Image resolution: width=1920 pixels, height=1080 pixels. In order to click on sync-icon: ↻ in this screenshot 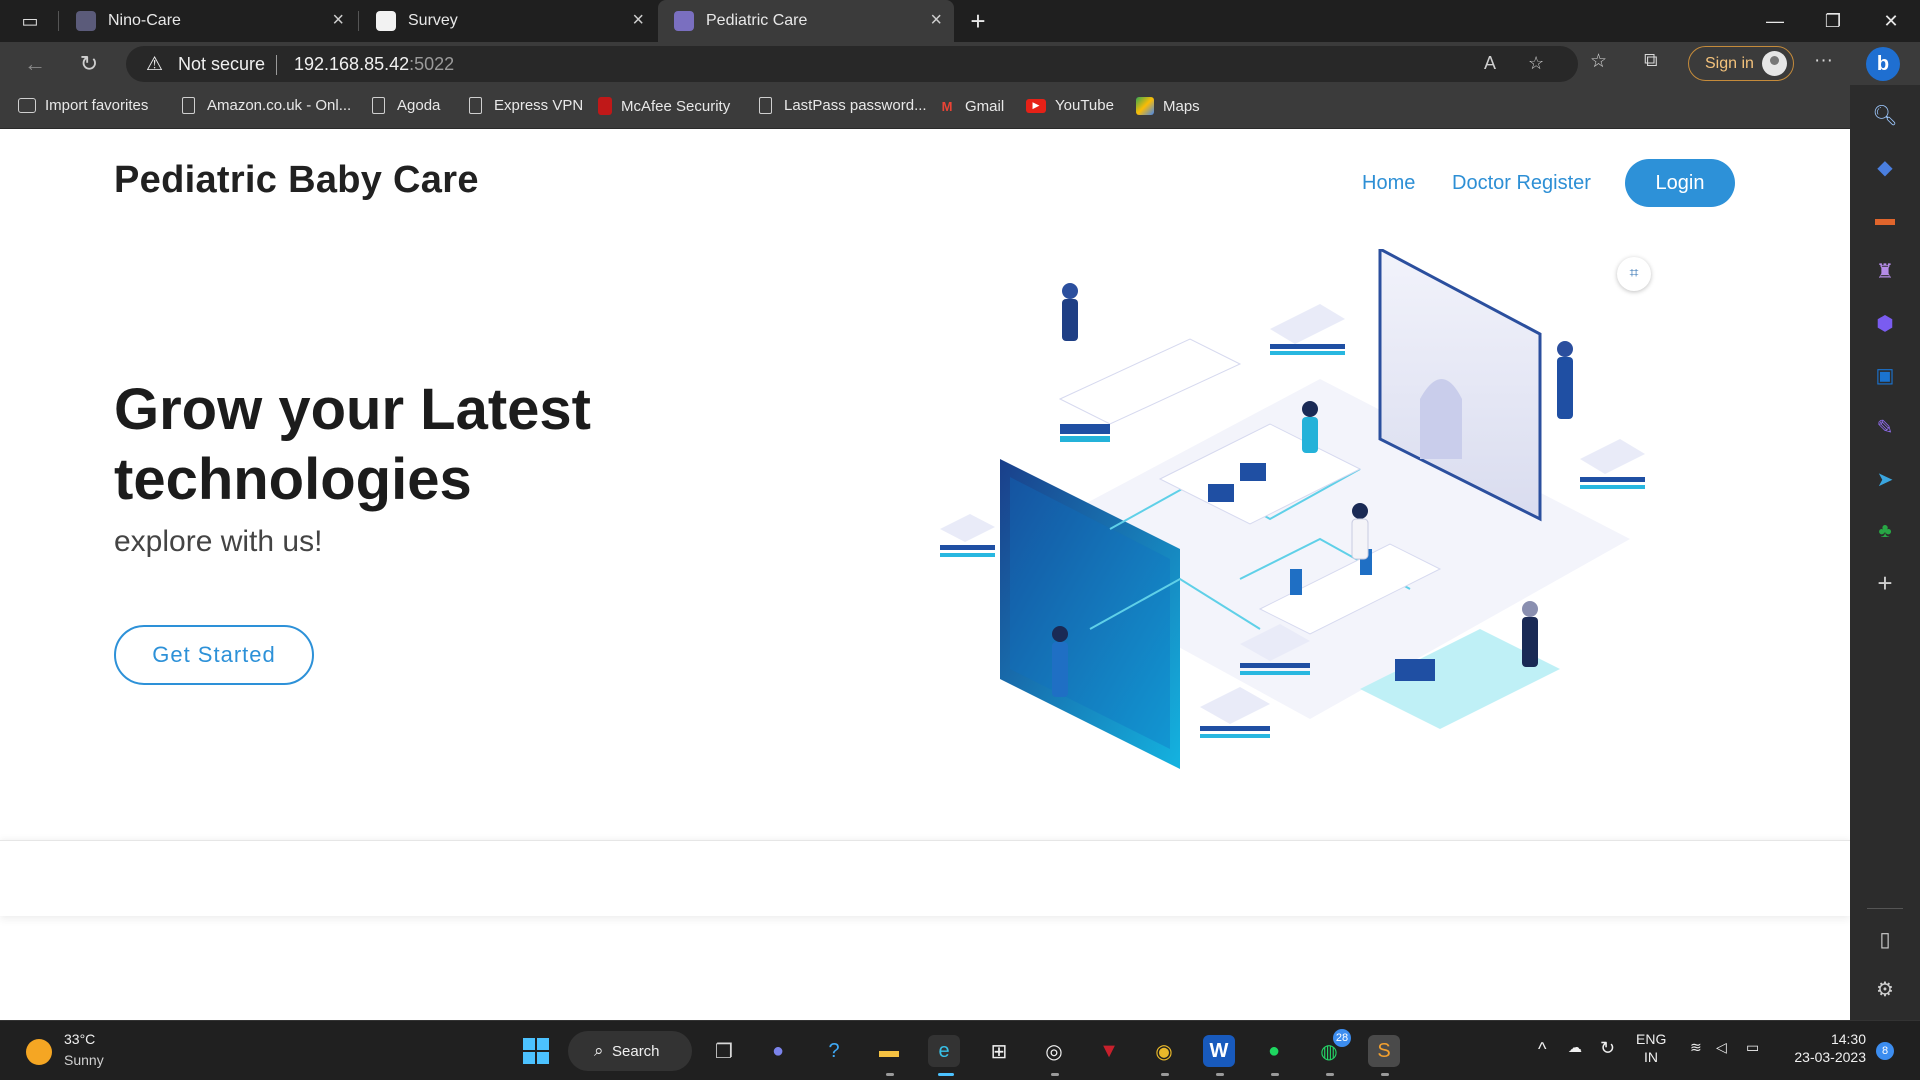, I will do `click(1607, 1048)`.